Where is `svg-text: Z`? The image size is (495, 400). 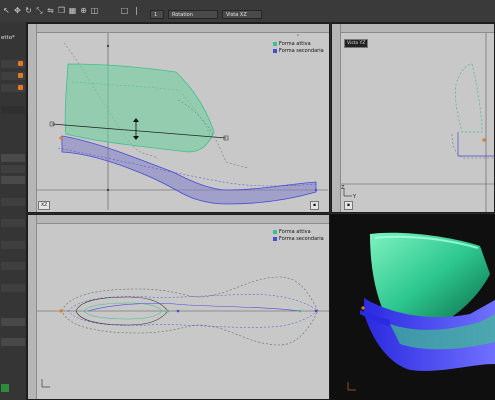
svg-text: Z is located at coordinates (343, 188).